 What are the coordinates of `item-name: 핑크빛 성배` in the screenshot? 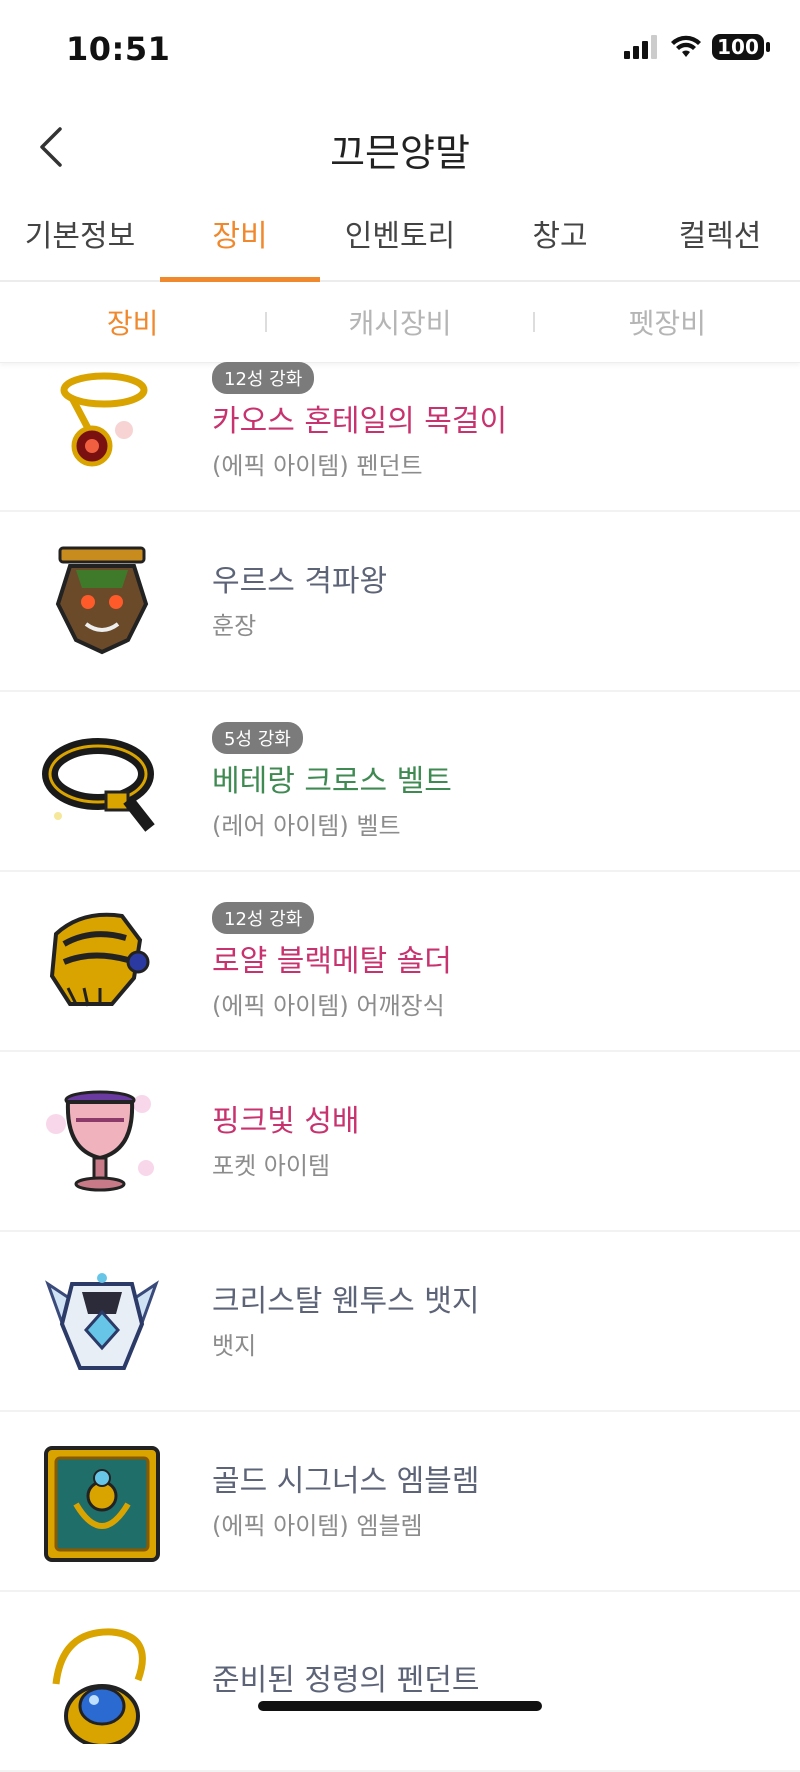 It's located at (286, 1121).